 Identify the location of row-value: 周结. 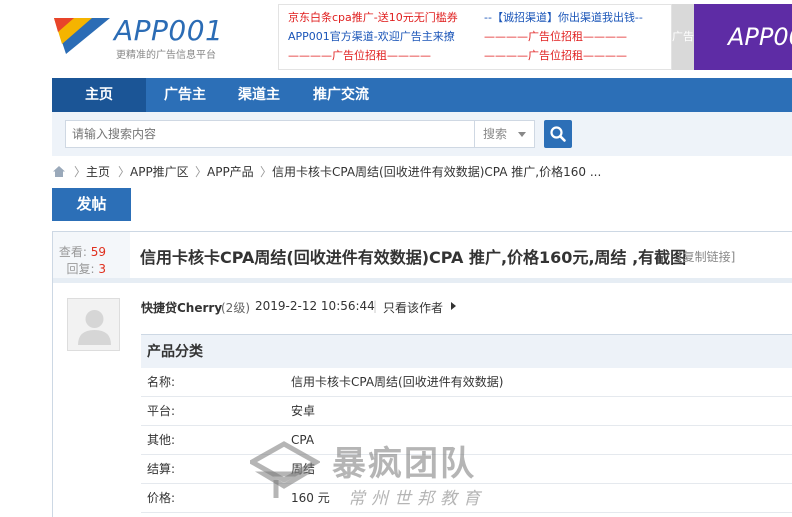
(303, 469).